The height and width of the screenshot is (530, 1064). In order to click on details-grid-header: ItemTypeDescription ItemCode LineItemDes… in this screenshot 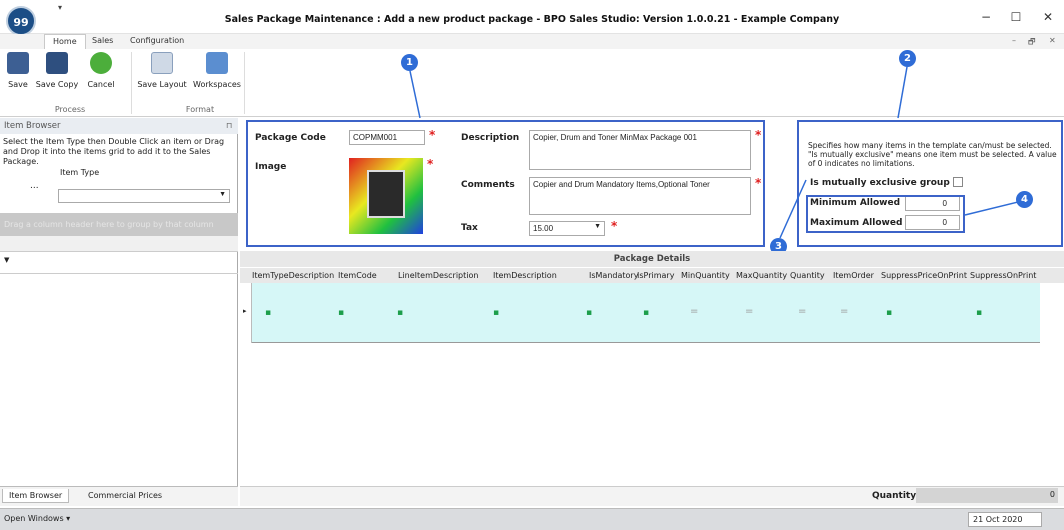, I will do `click(652, 275)`.